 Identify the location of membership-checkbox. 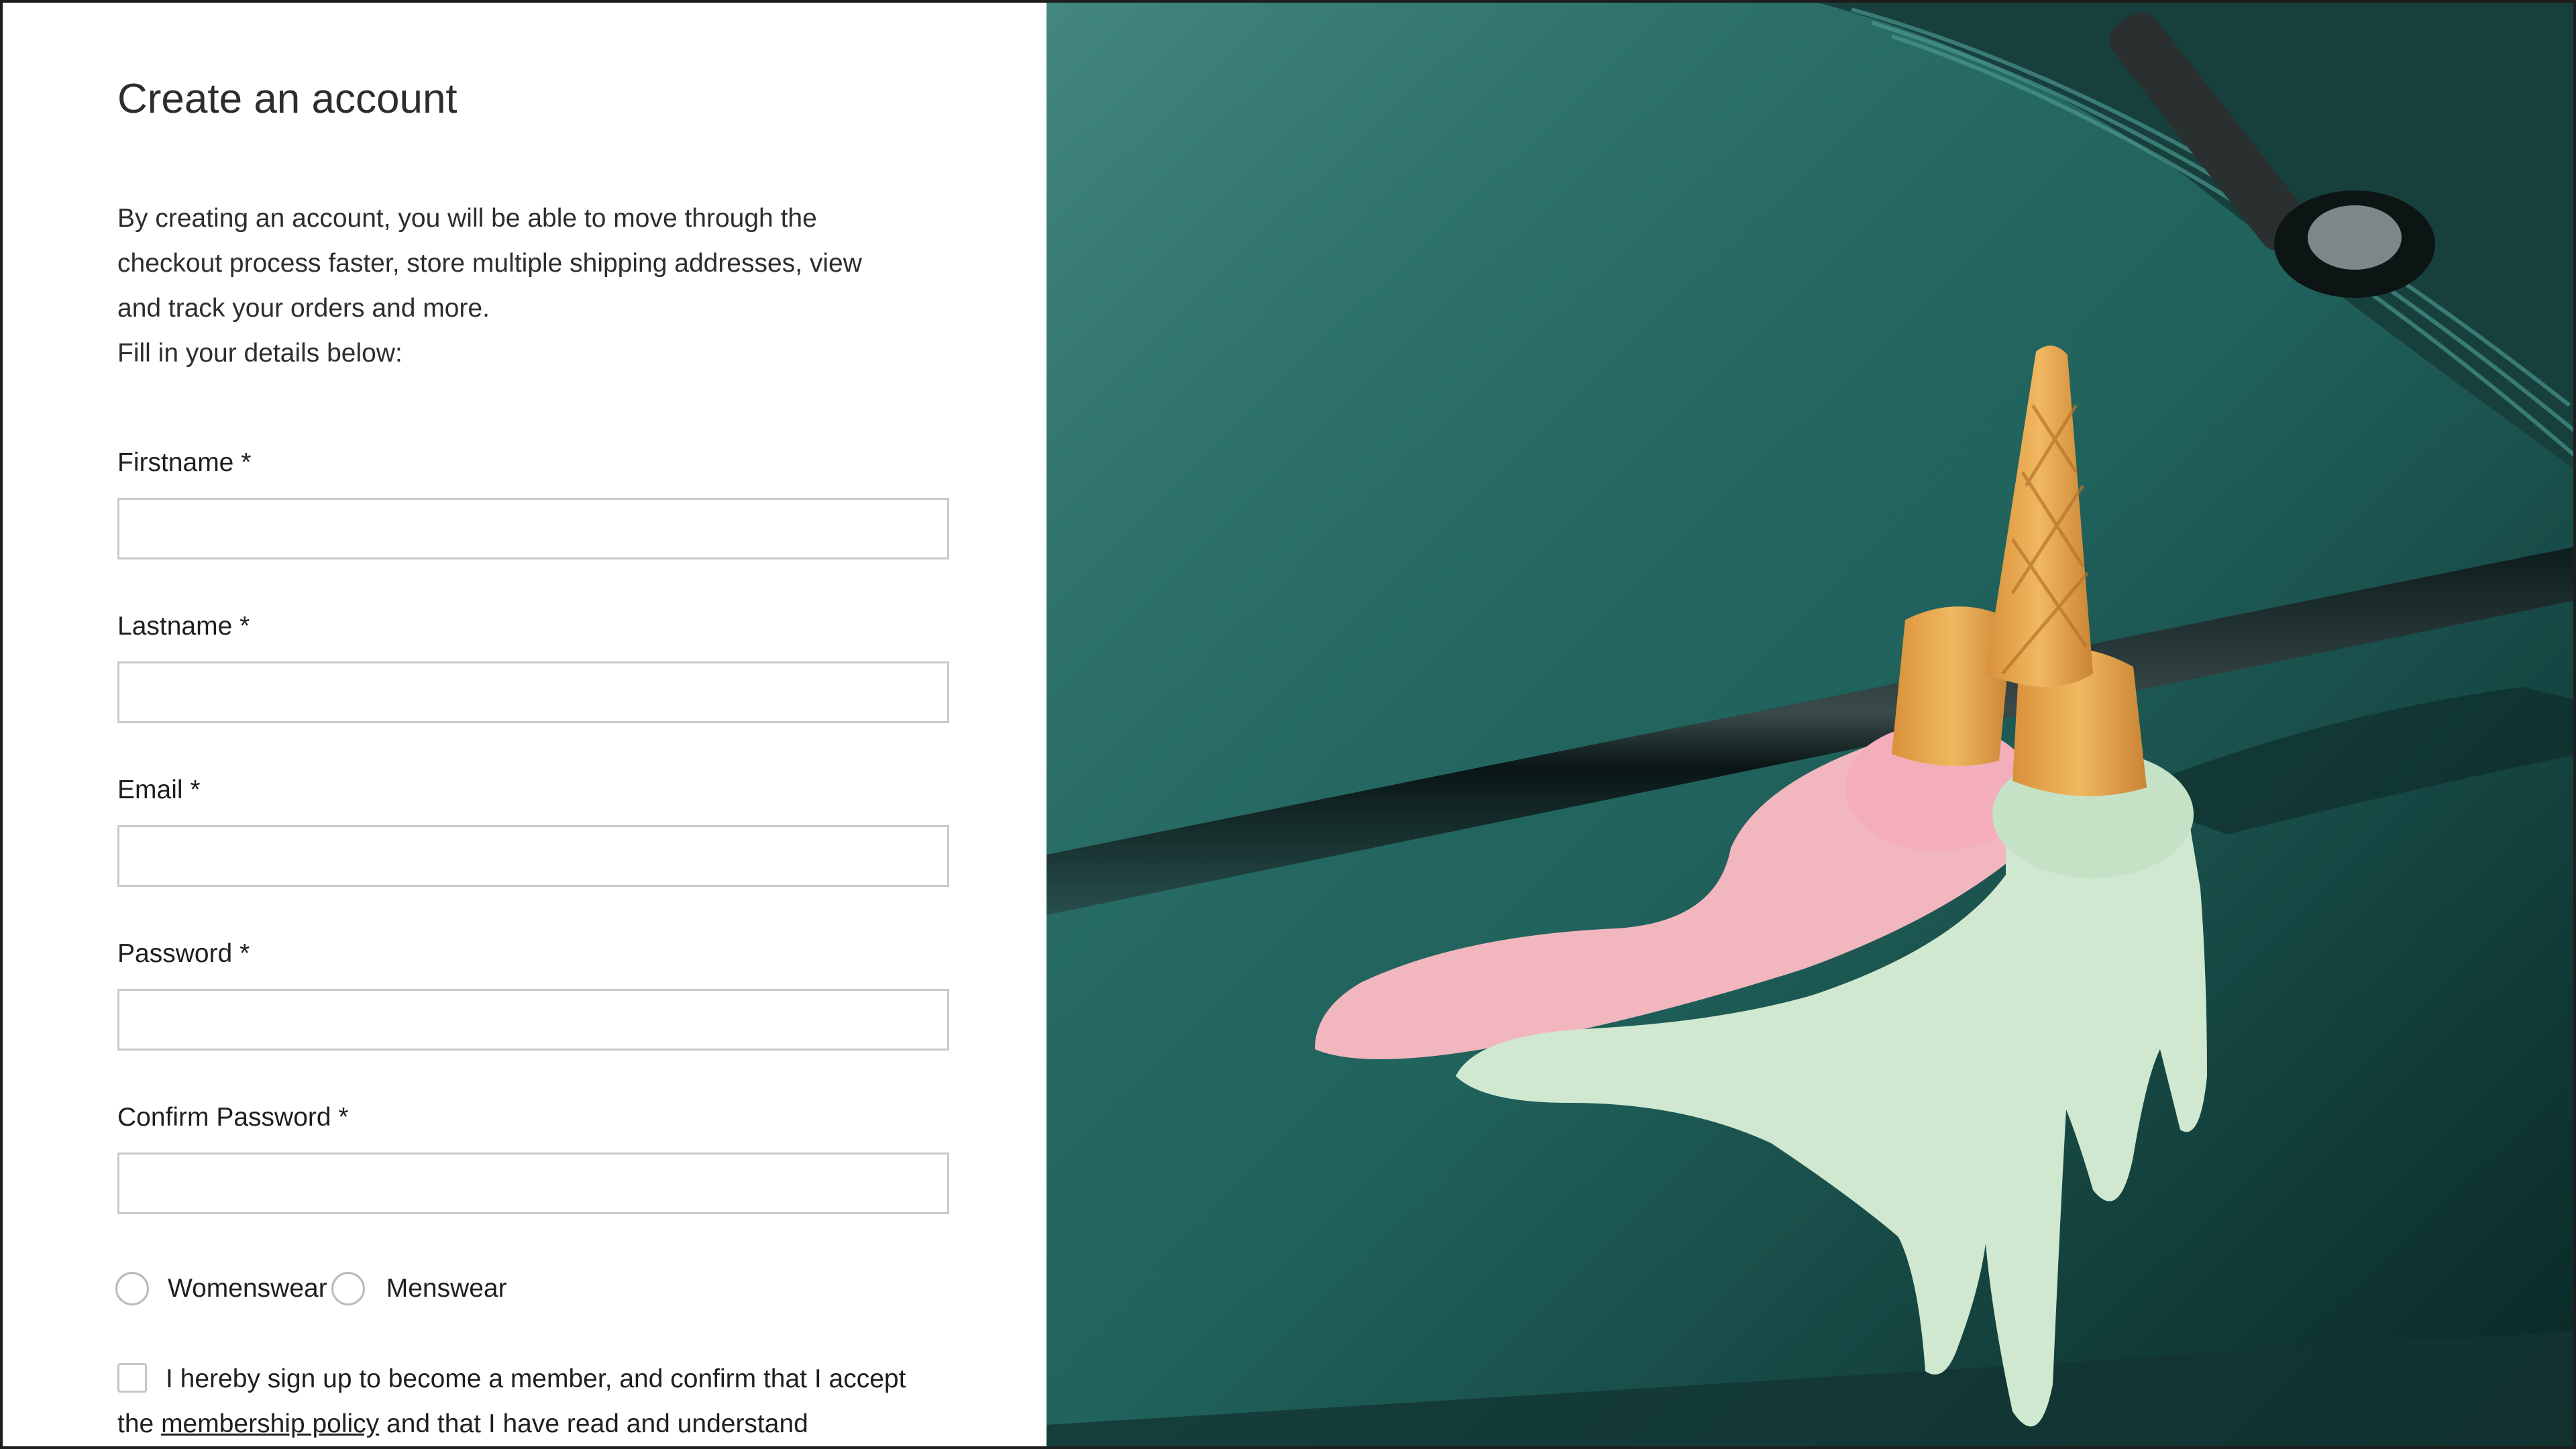
(132, 1378).